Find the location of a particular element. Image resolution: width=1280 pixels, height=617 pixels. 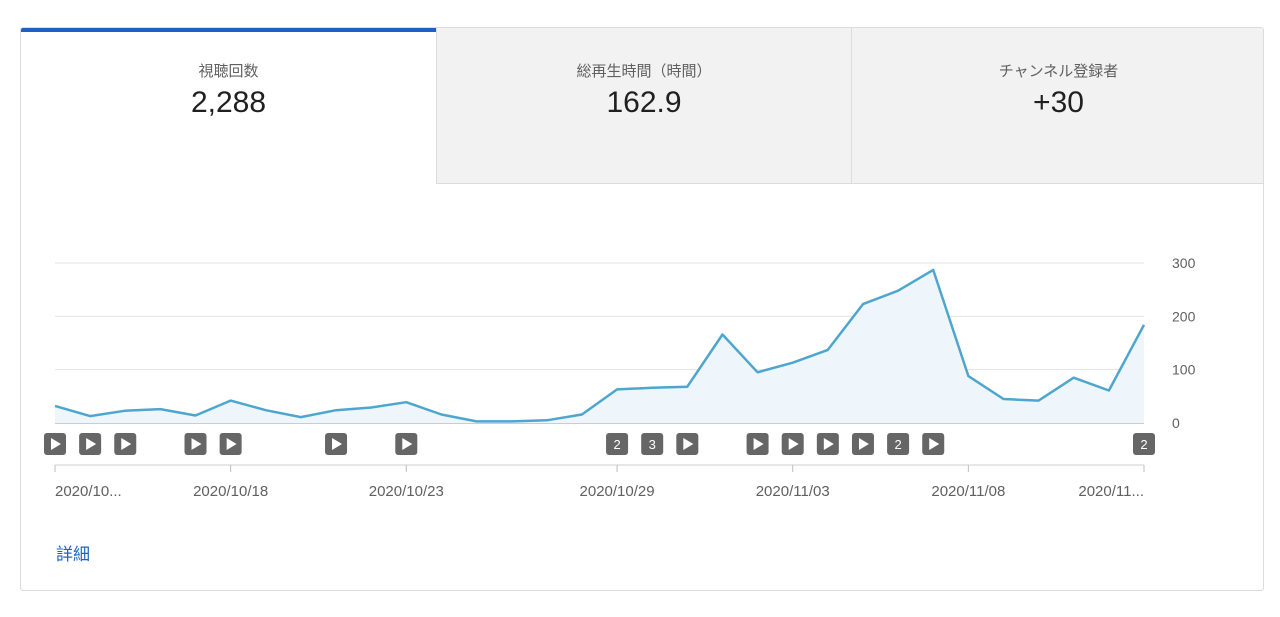

tab-watch-time: 総再生時間（時間） 162.9 is located at coordinates (643, 106).